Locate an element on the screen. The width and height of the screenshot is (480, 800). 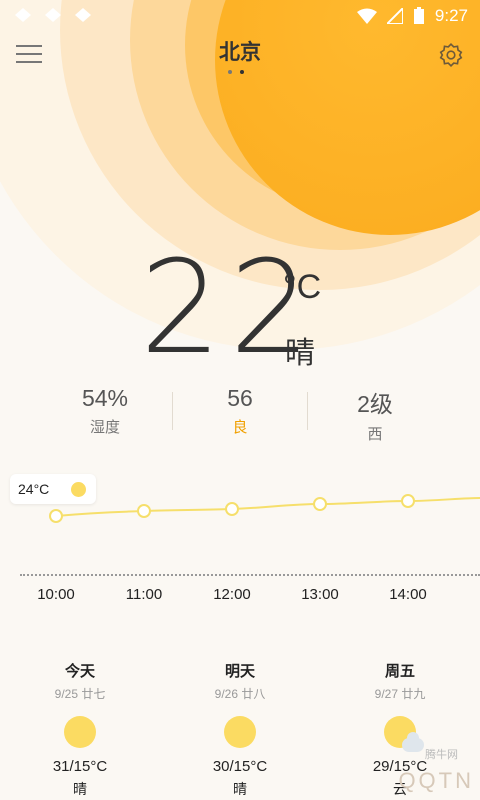
day-name: 今天 is located at coordinates (79, 671).